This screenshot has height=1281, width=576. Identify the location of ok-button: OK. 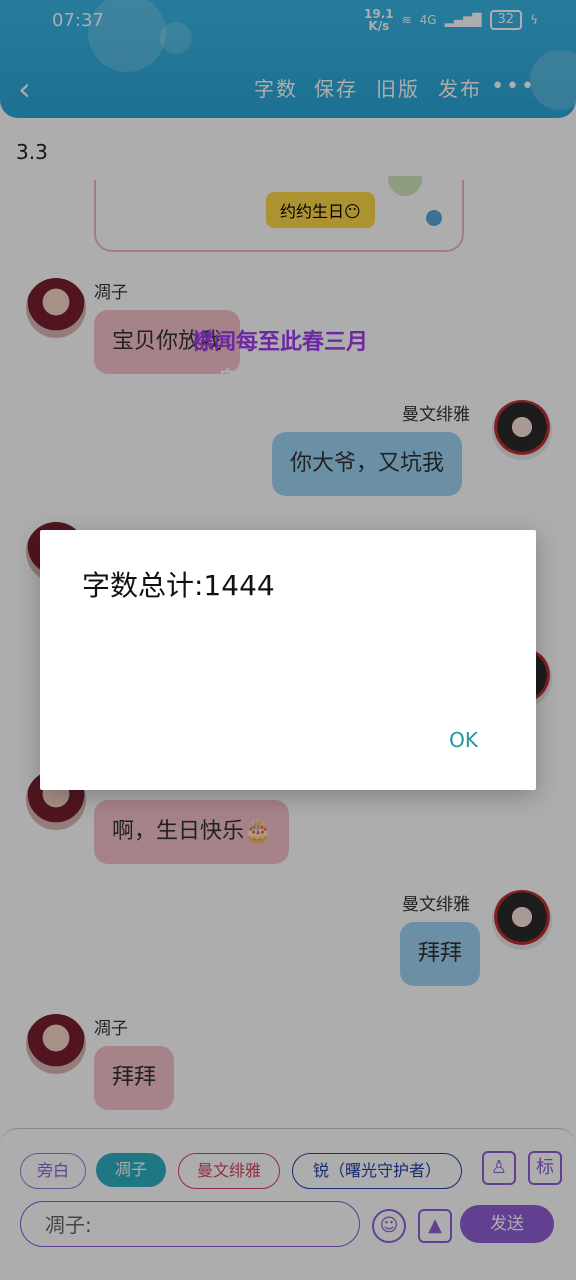
(463, 740).